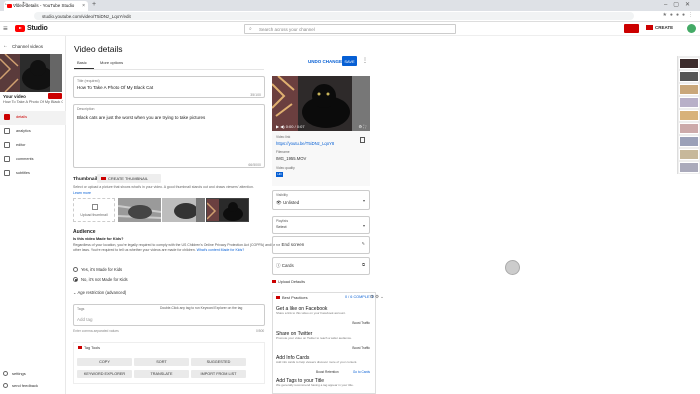 This screenshot has height=394, width=700. Describe the element at coordinates (321, 266) in the screenshot. I see `cards-button: ⓘ Cards ⧉` at that location.